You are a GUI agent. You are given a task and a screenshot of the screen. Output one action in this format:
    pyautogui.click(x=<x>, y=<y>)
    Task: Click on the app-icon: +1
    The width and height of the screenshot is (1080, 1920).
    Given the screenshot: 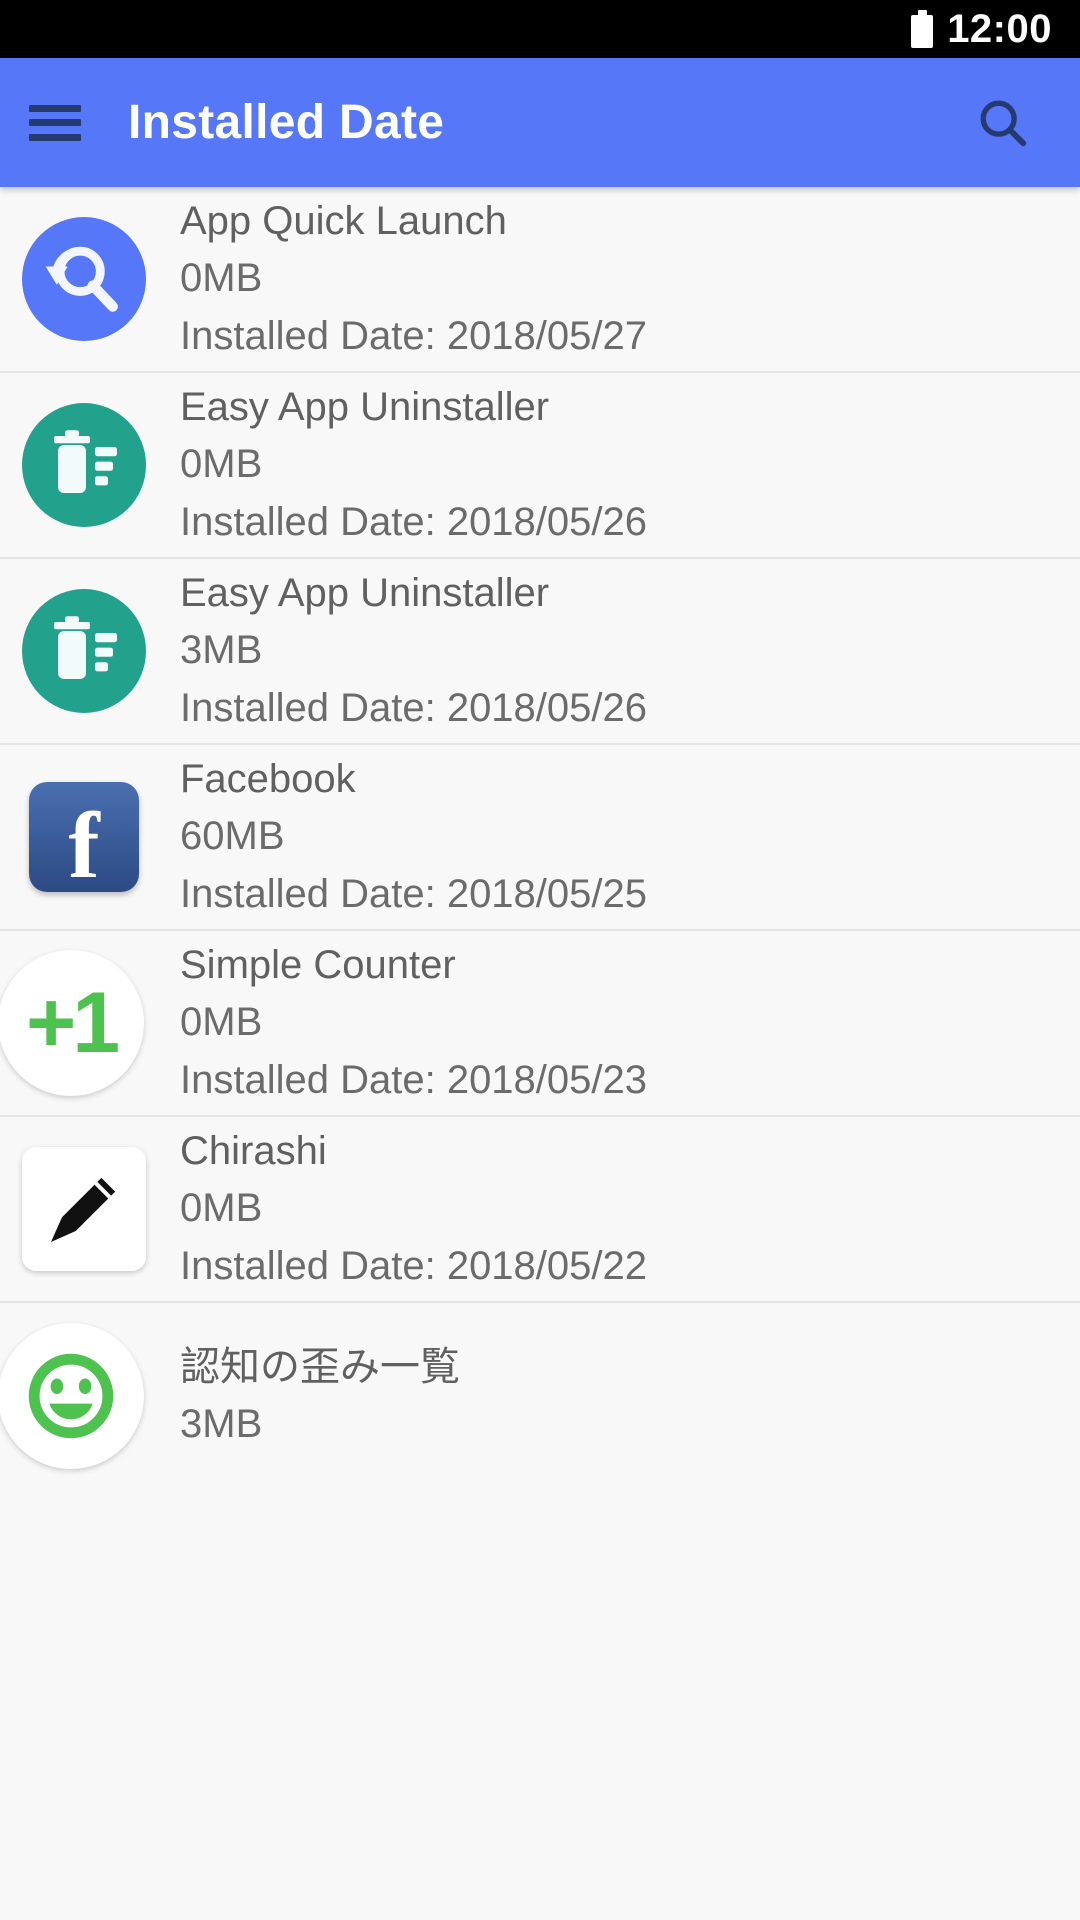 What is the action you would take?
    pyautogui.click(x=74, y=1023)
    